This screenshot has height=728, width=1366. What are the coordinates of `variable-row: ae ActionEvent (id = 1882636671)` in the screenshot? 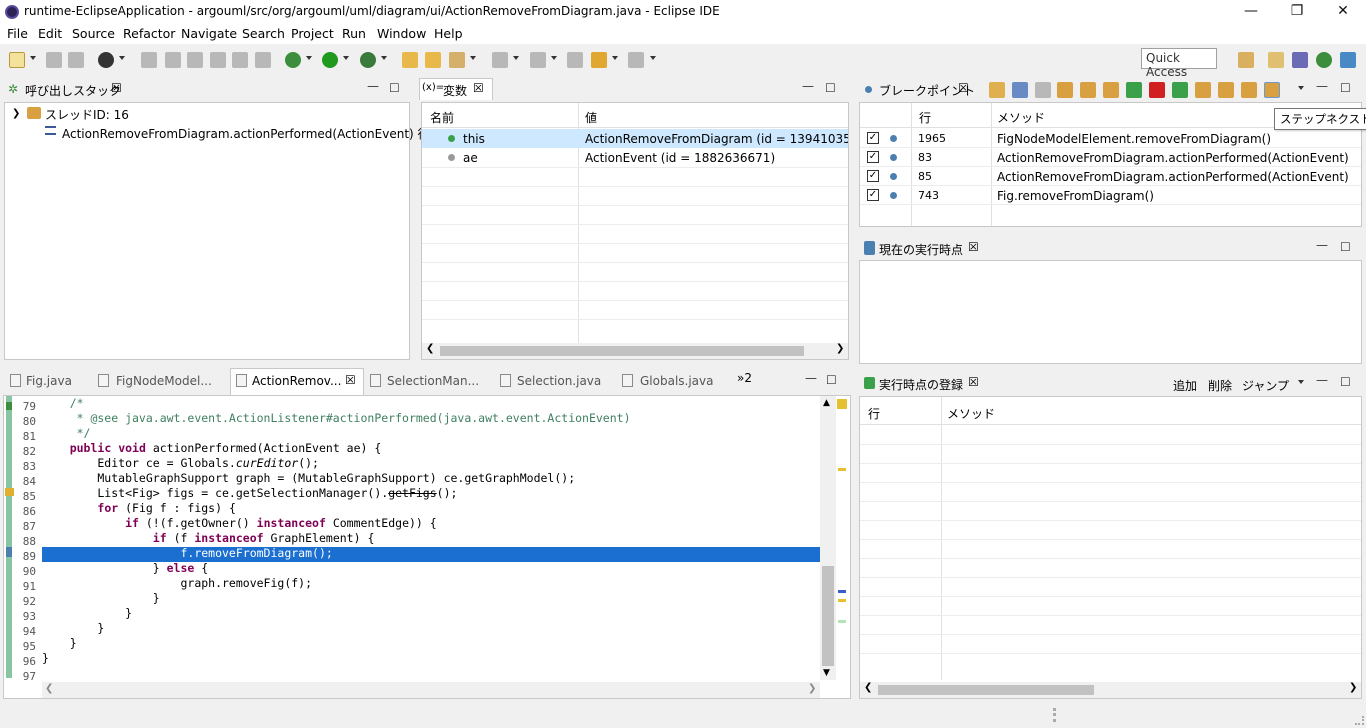 It's located at (635, 157).